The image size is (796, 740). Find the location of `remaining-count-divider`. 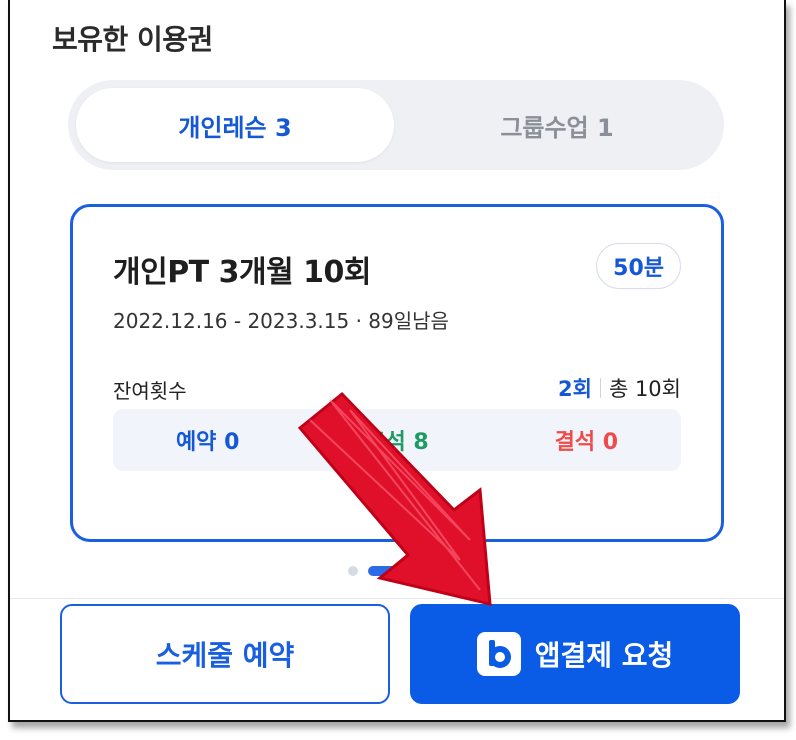

remaining-count-divider is located at coordinates (600, 388).